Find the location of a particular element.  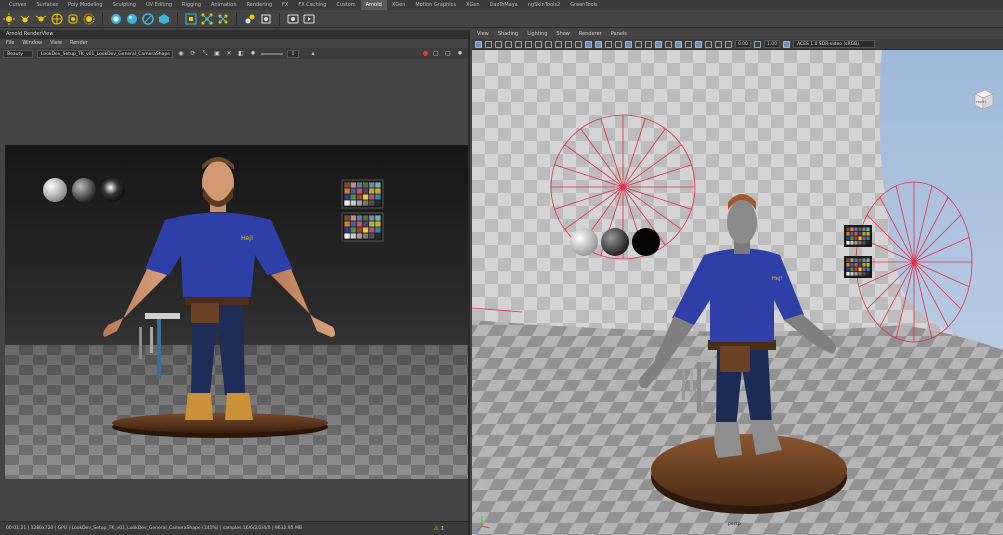

multisample-aa-icon is located at coordinates (668, 44).